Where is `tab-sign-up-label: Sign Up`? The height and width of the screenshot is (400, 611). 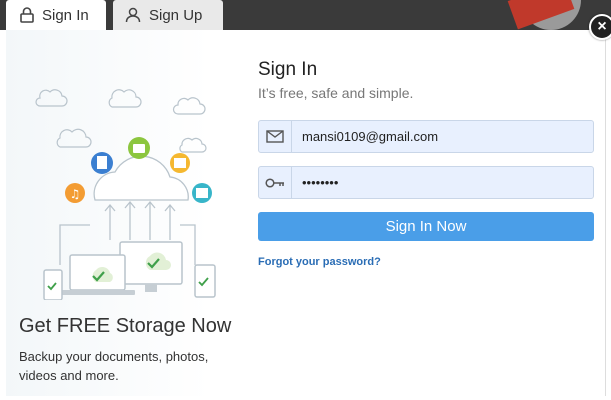 tab-sign-up-label: Sign Up is located at coordinates (176, 15).